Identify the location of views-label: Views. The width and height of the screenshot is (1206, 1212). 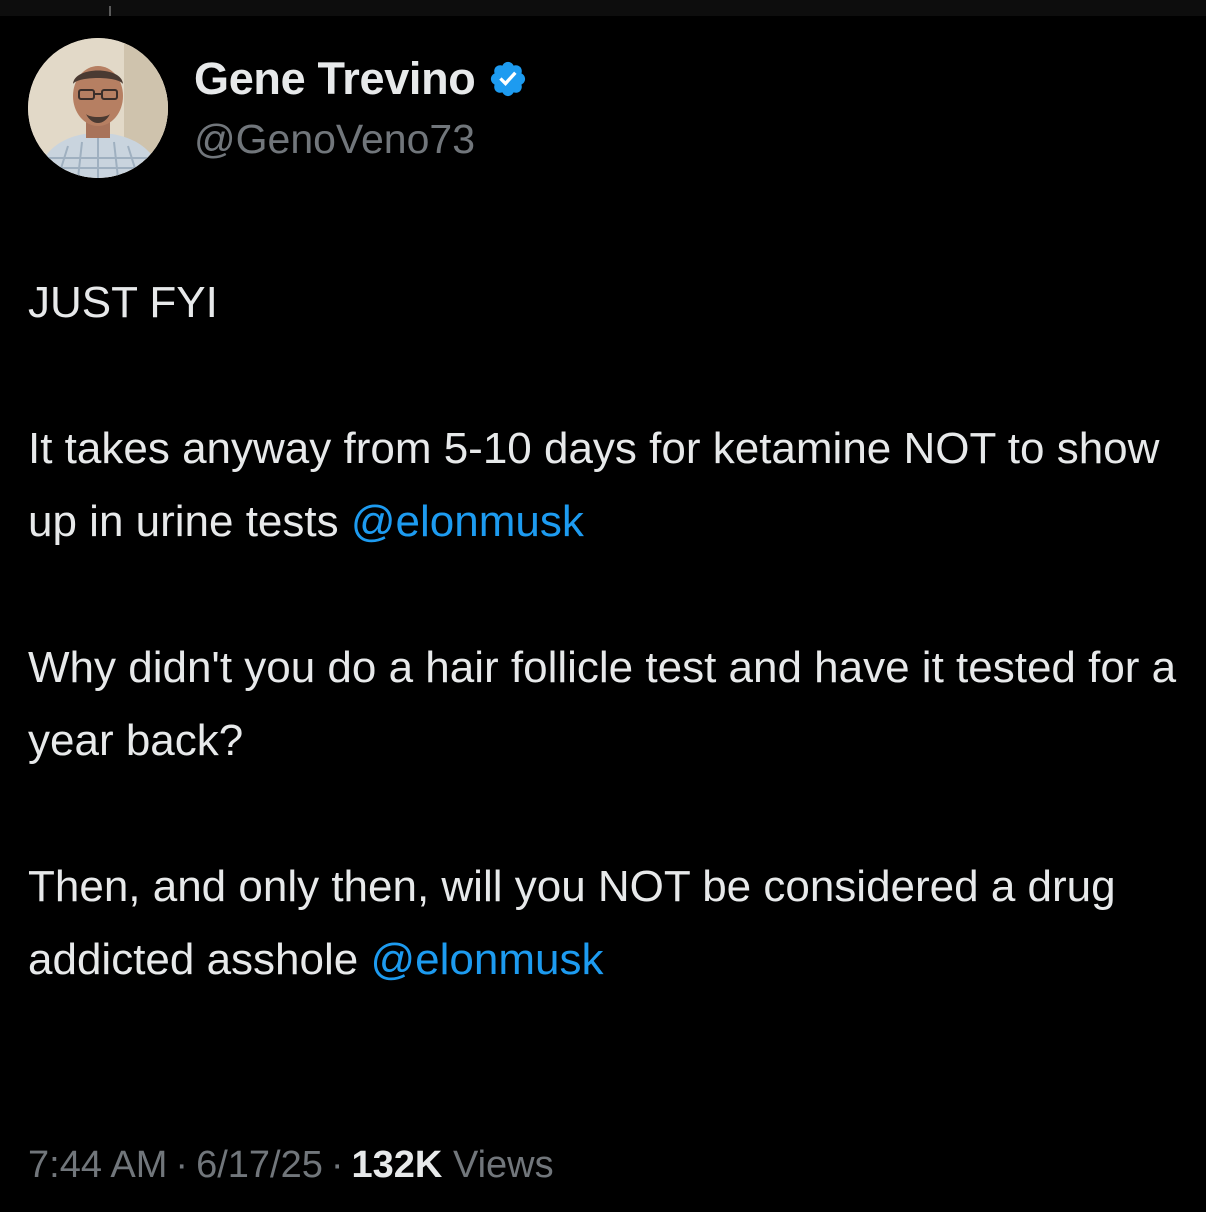
(503, 1165).